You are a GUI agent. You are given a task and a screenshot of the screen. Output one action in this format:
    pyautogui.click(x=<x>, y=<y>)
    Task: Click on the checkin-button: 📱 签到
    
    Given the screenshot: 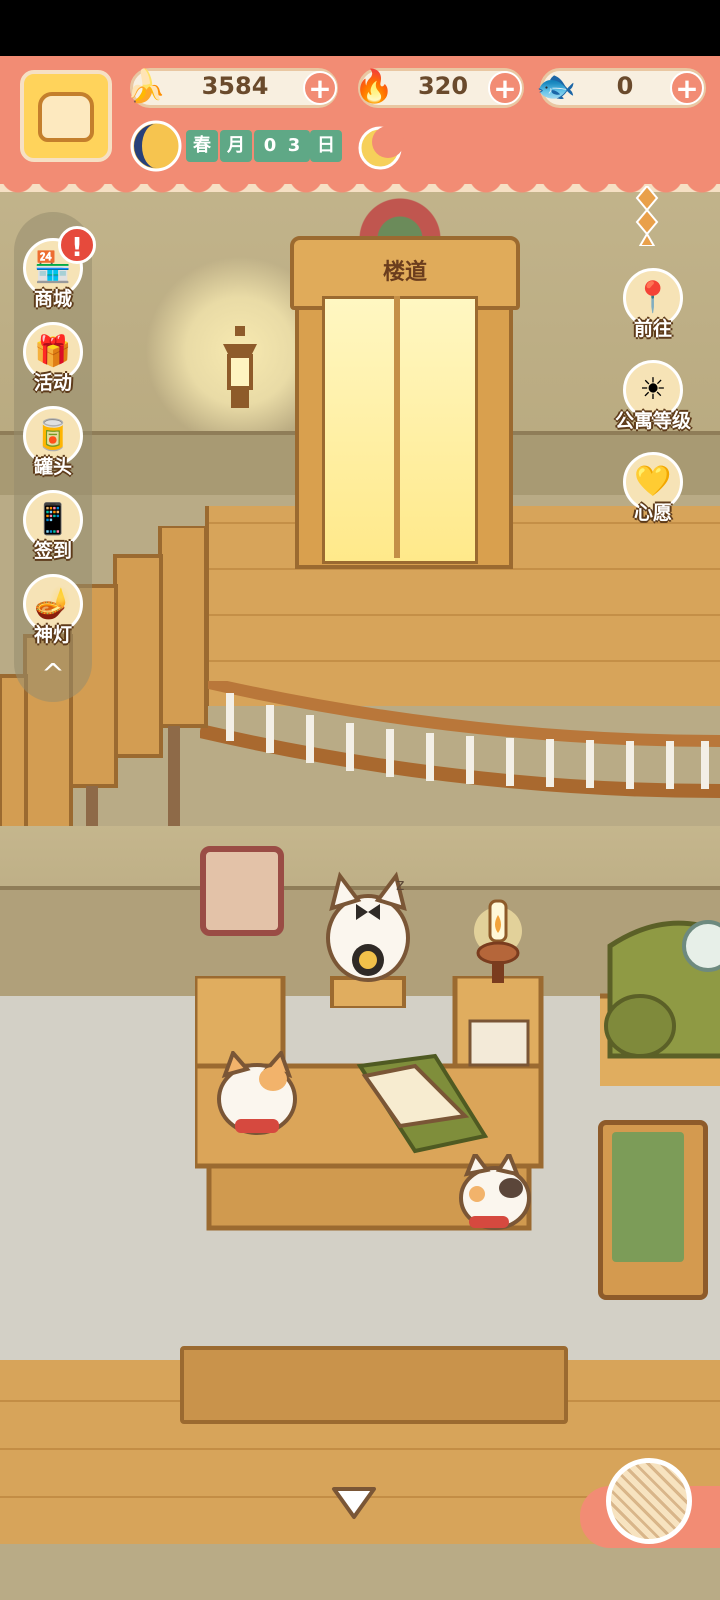 What is the action you would take?
    pyautogui.click(x=53, y=527)
    